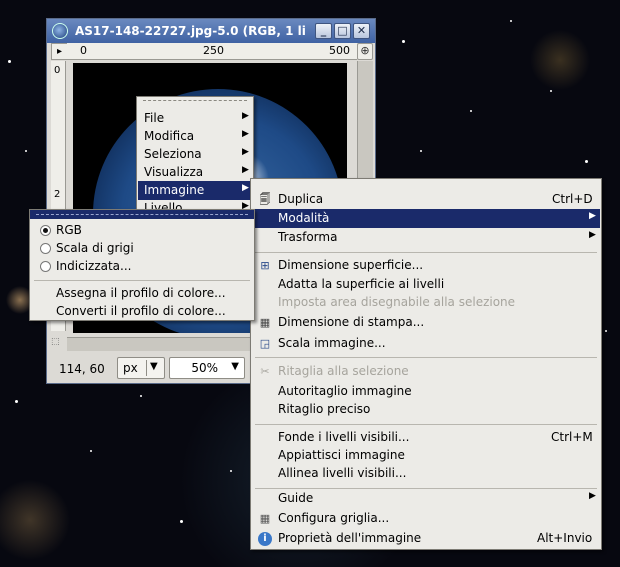 The width and height of the screenshot is (620, 567). Describe the element at coordinates (324, 409) in the screenshot. I see `menu-item-label: Ritaglio preciso` at that location.